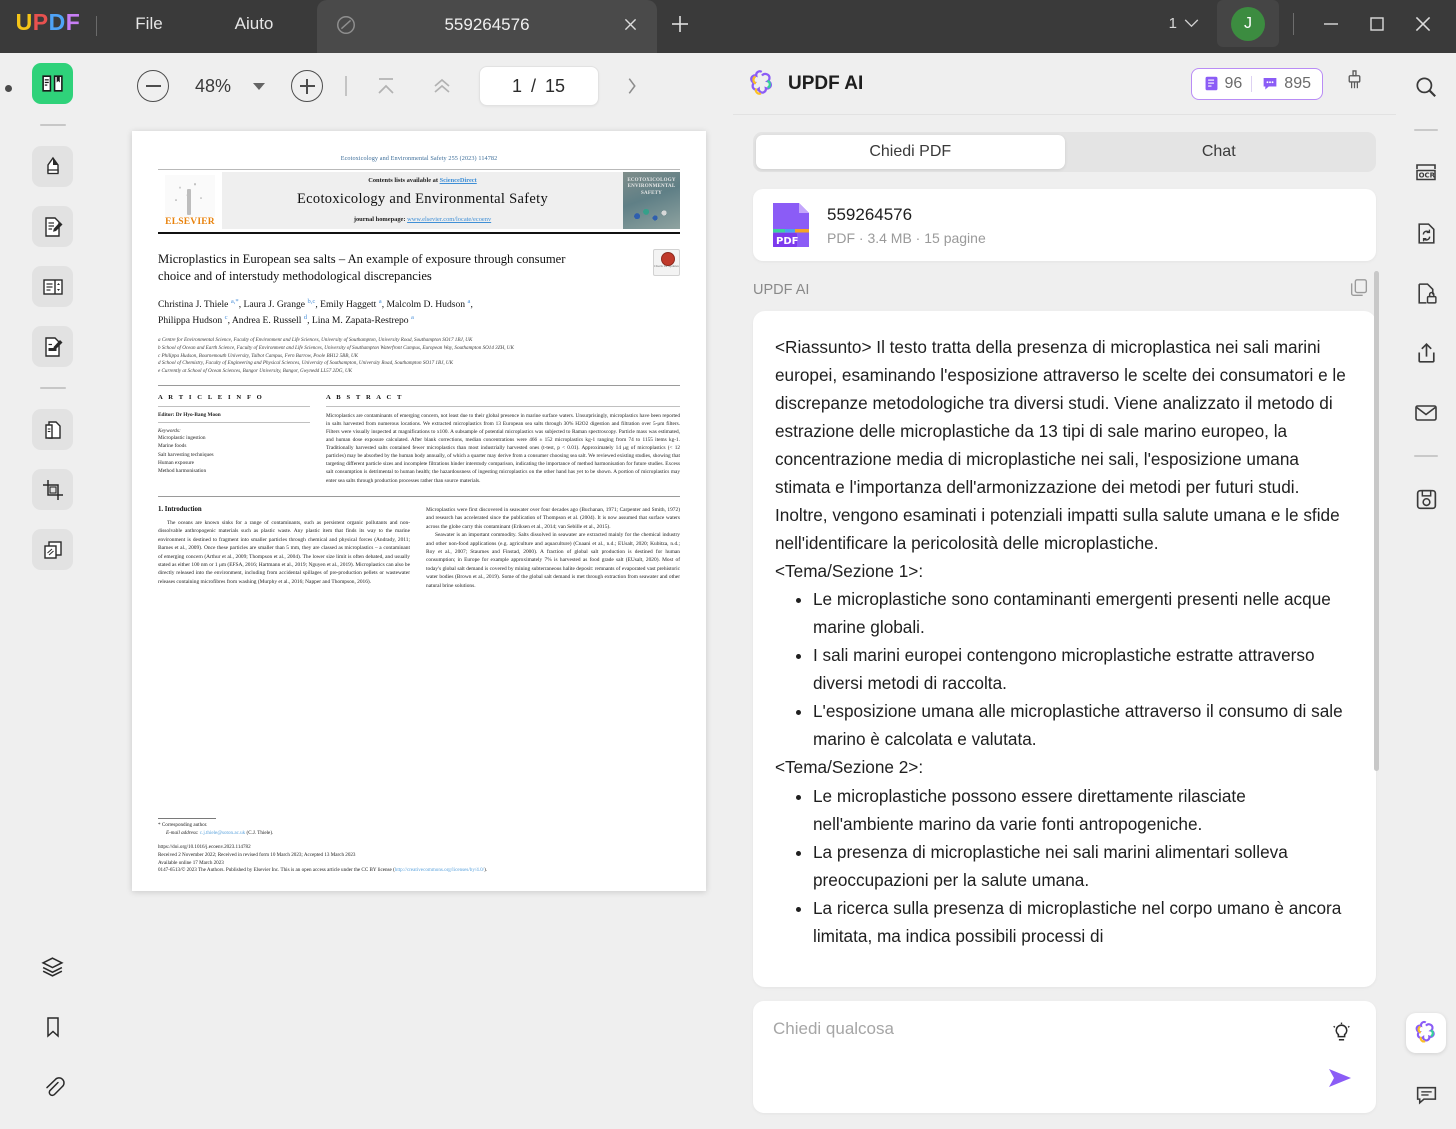  I want to click on edit-document-icon, so click(53, 226).